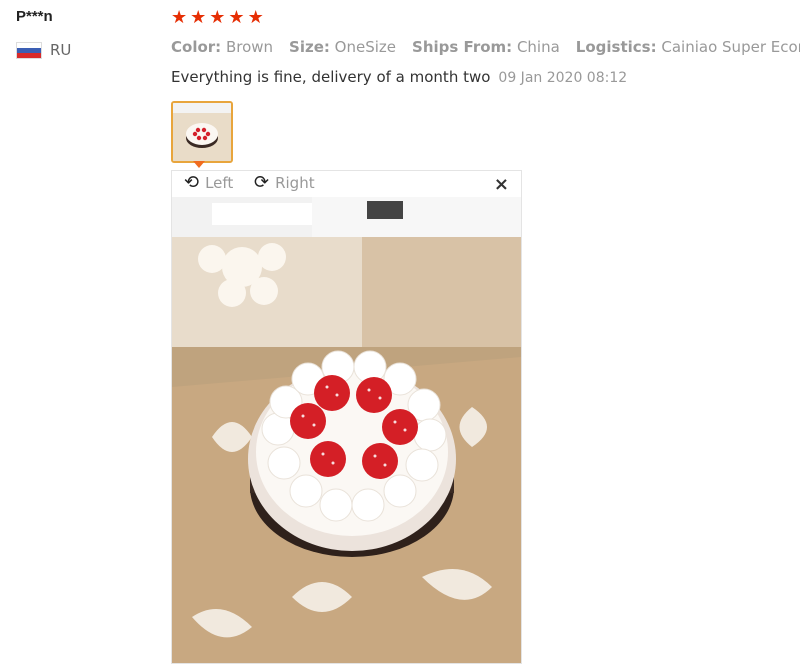 This screenshot has height=670, width=800. What do you see at coordinates (687, 47) in the screenshot?
I see `attr-logistics: Logistics: Cainiao Super Econom` at bounding box center [687, 47].